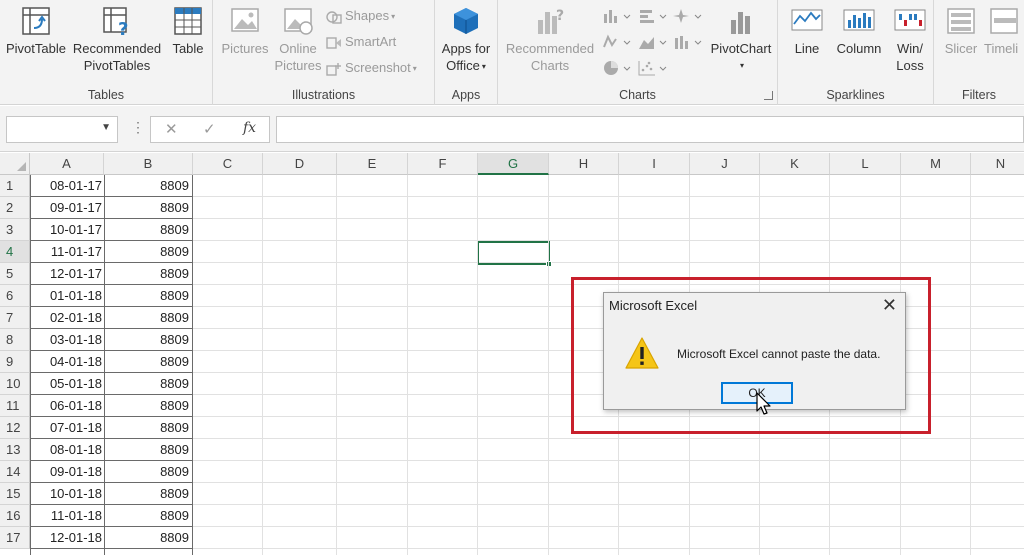 This screenshot has width=1024, height=555. Describe the element at coordinates (653, 68) in the screenshot. I see `scatter-chart-icon` at that location.